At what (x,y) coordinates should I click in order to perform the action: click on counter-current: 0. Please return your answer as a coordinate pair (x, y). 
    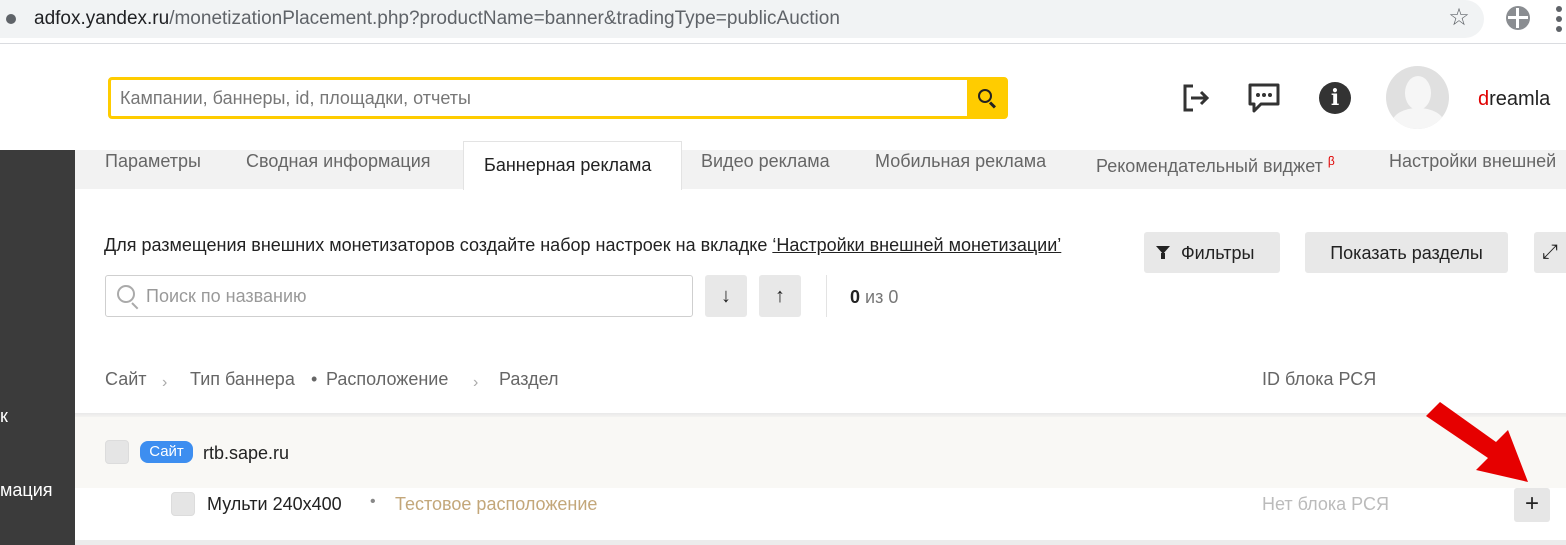
    Looking at the image, I should click on (855, 297).